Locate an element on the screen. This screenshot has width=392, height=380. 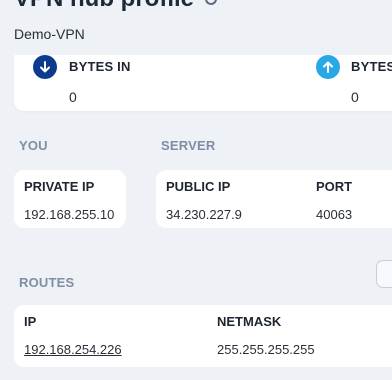
refresh-icon is located at coordinates (211, 5).